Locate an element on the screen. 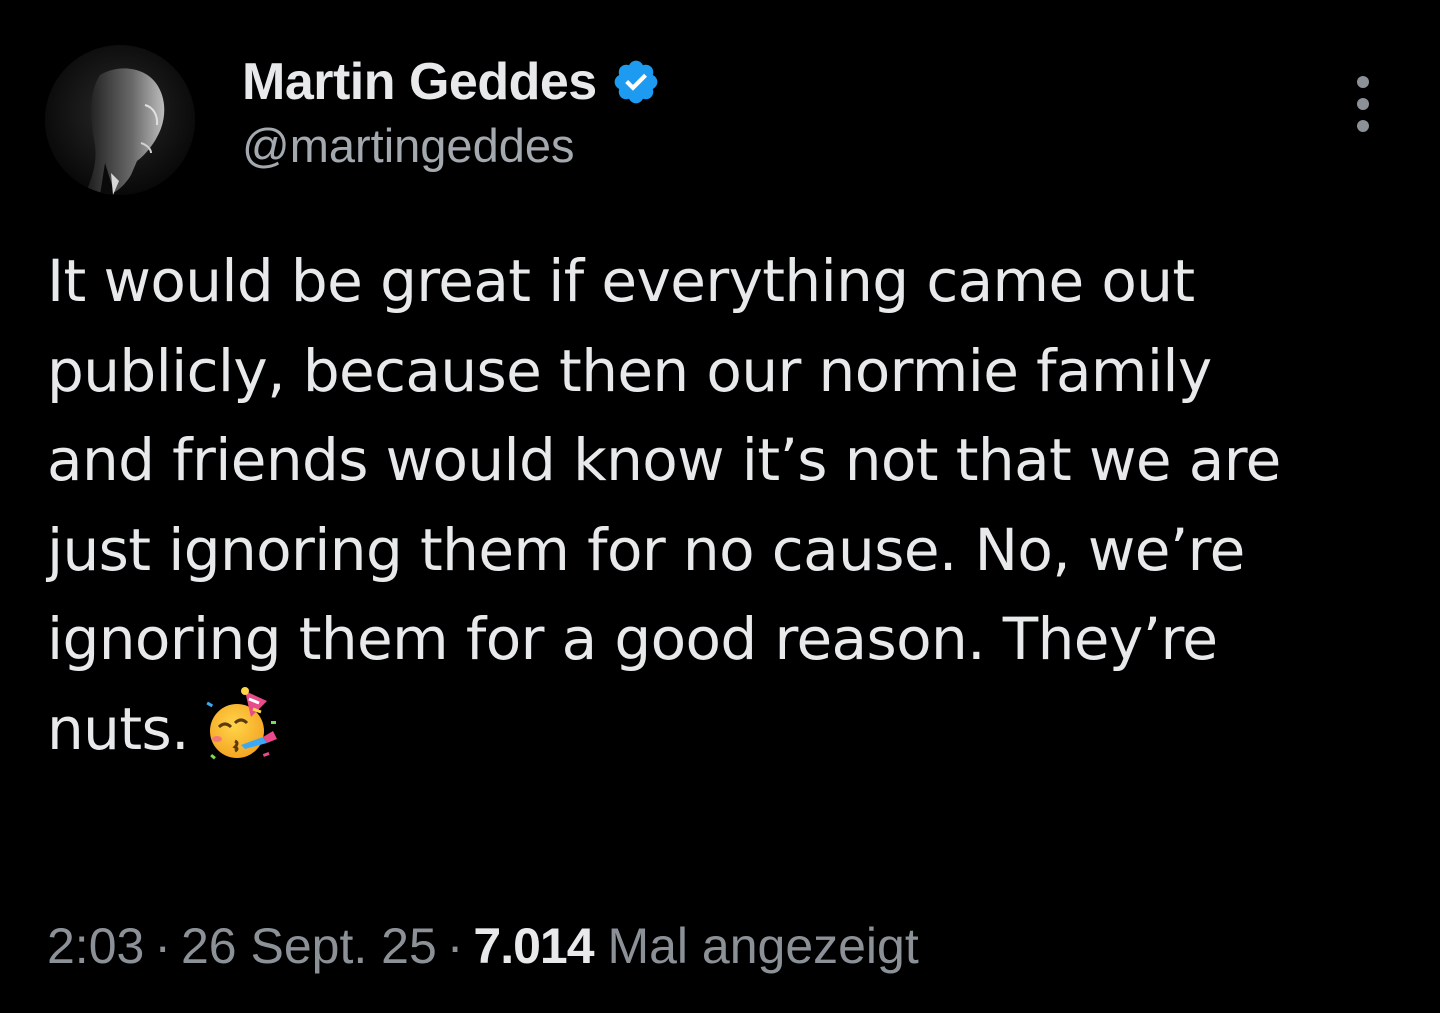 The image size is (1440, 1013). tweet-time: 2:03 is located at coordinates (95, 946).